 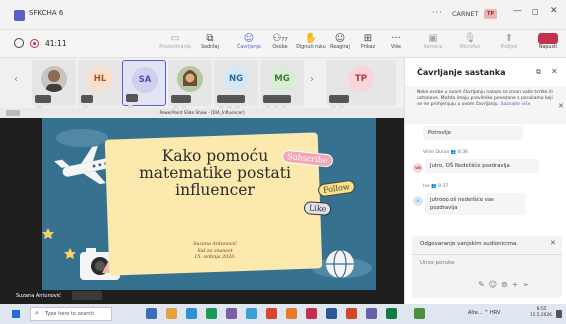 What do you see at coordinates (548, 38) in the screenshot?
I see `hang-up-icon` at bounding box center [548, 38].